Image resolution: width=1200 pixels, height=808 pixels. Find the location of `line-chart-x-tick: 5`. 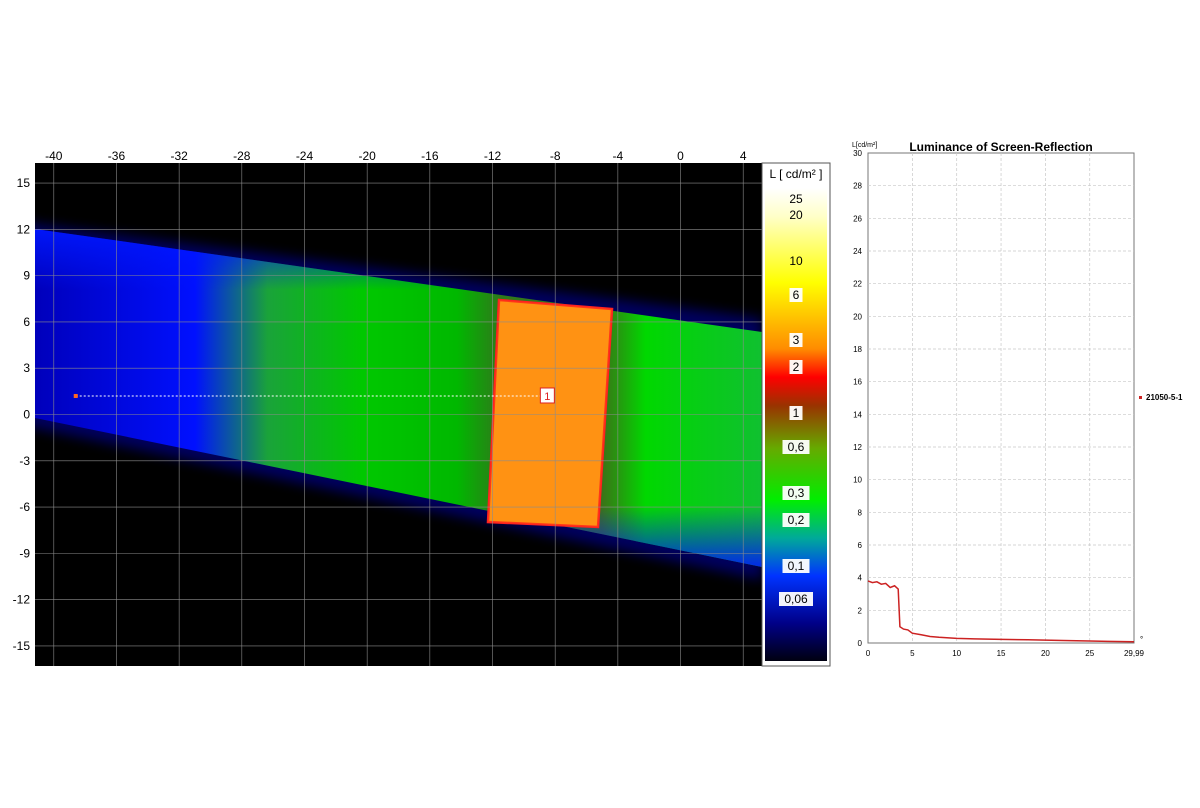

line-chart-x-tick: 5 is located at coordinates (912, 653).